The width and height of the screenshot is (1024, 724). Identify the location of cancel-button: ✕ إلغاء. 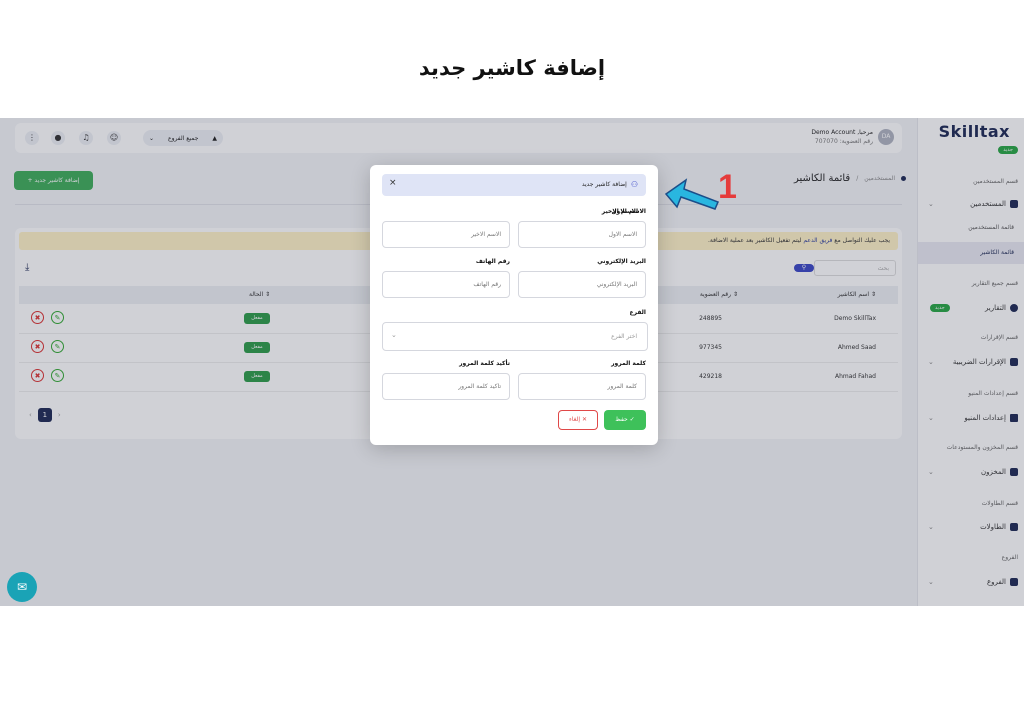
(578, 420).